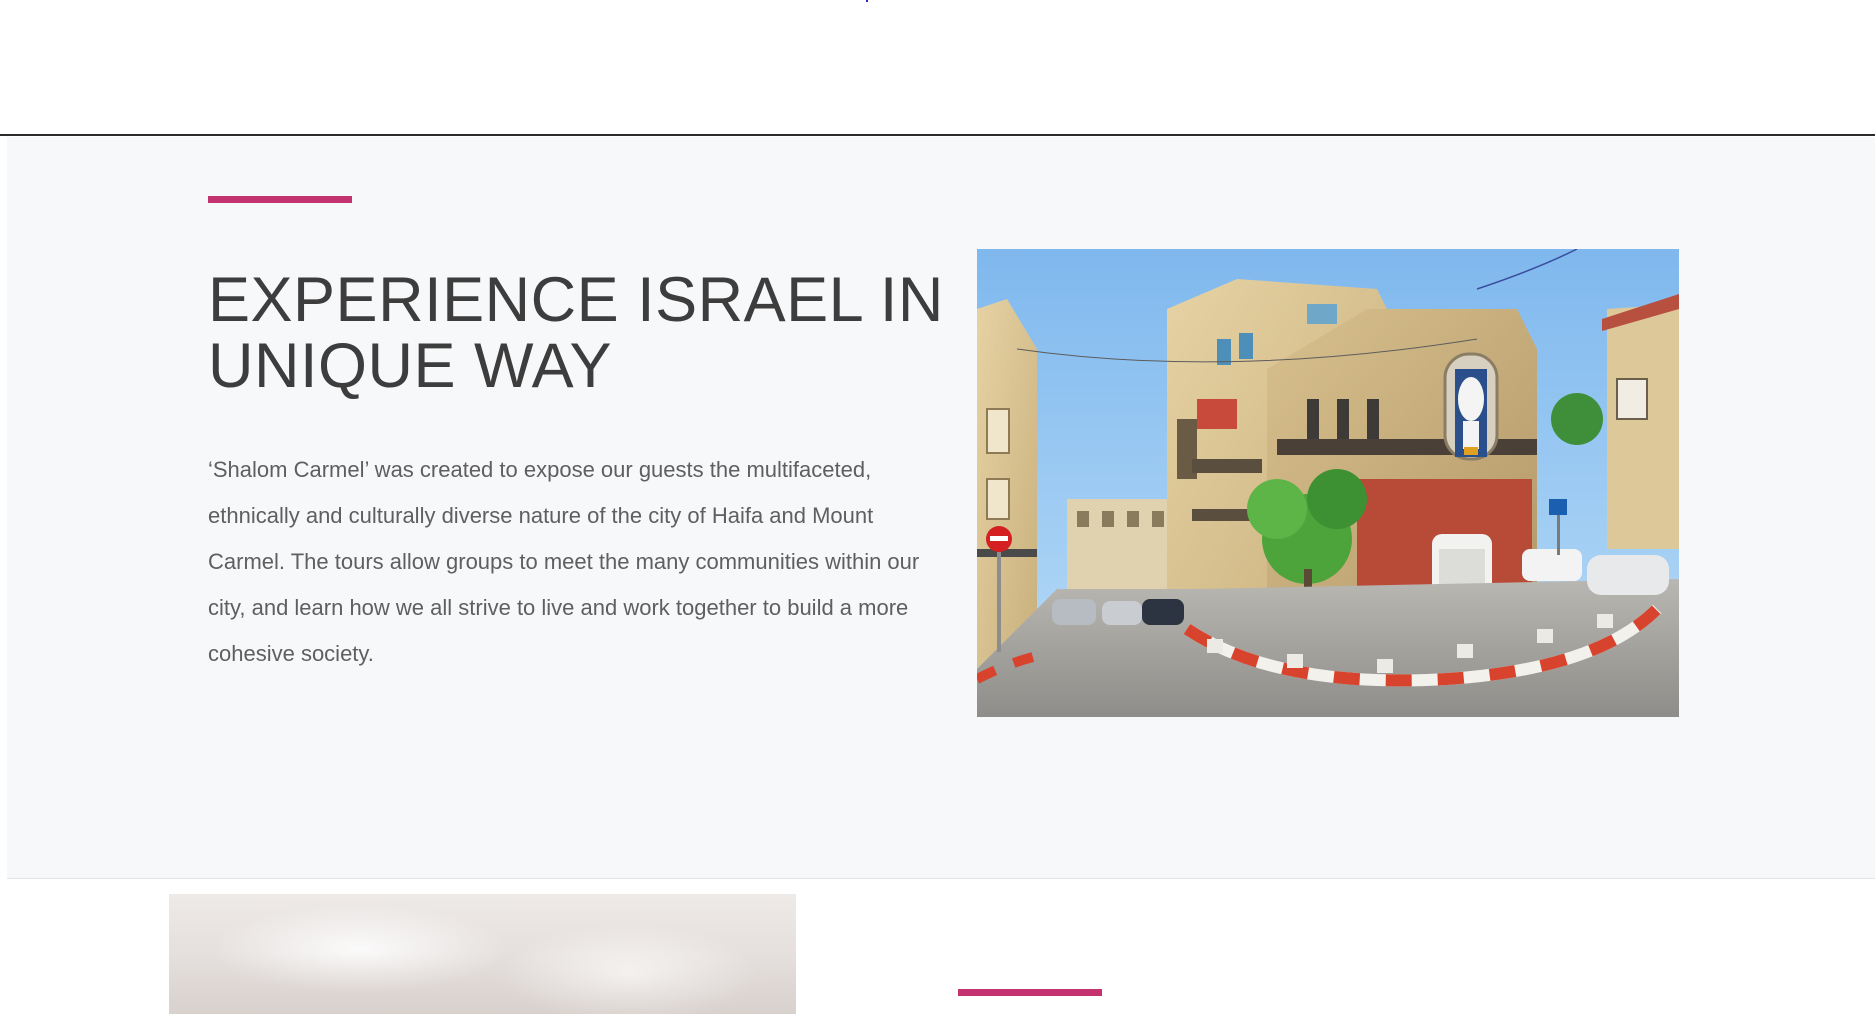 The height and width of the screenshot is (1014, 1875). What do you see at coordinates (937, 135) in the screenshot?
I see `header-divider` at bounding box center [937, 135].